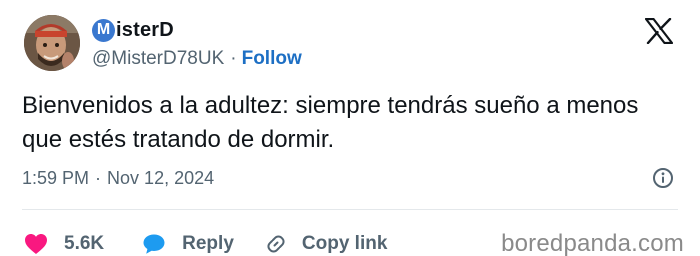  What do you see at coordinates (344, 243) in the screenshot?
I see `copy-link-label: Copy link` at bounding box center [344, 243].